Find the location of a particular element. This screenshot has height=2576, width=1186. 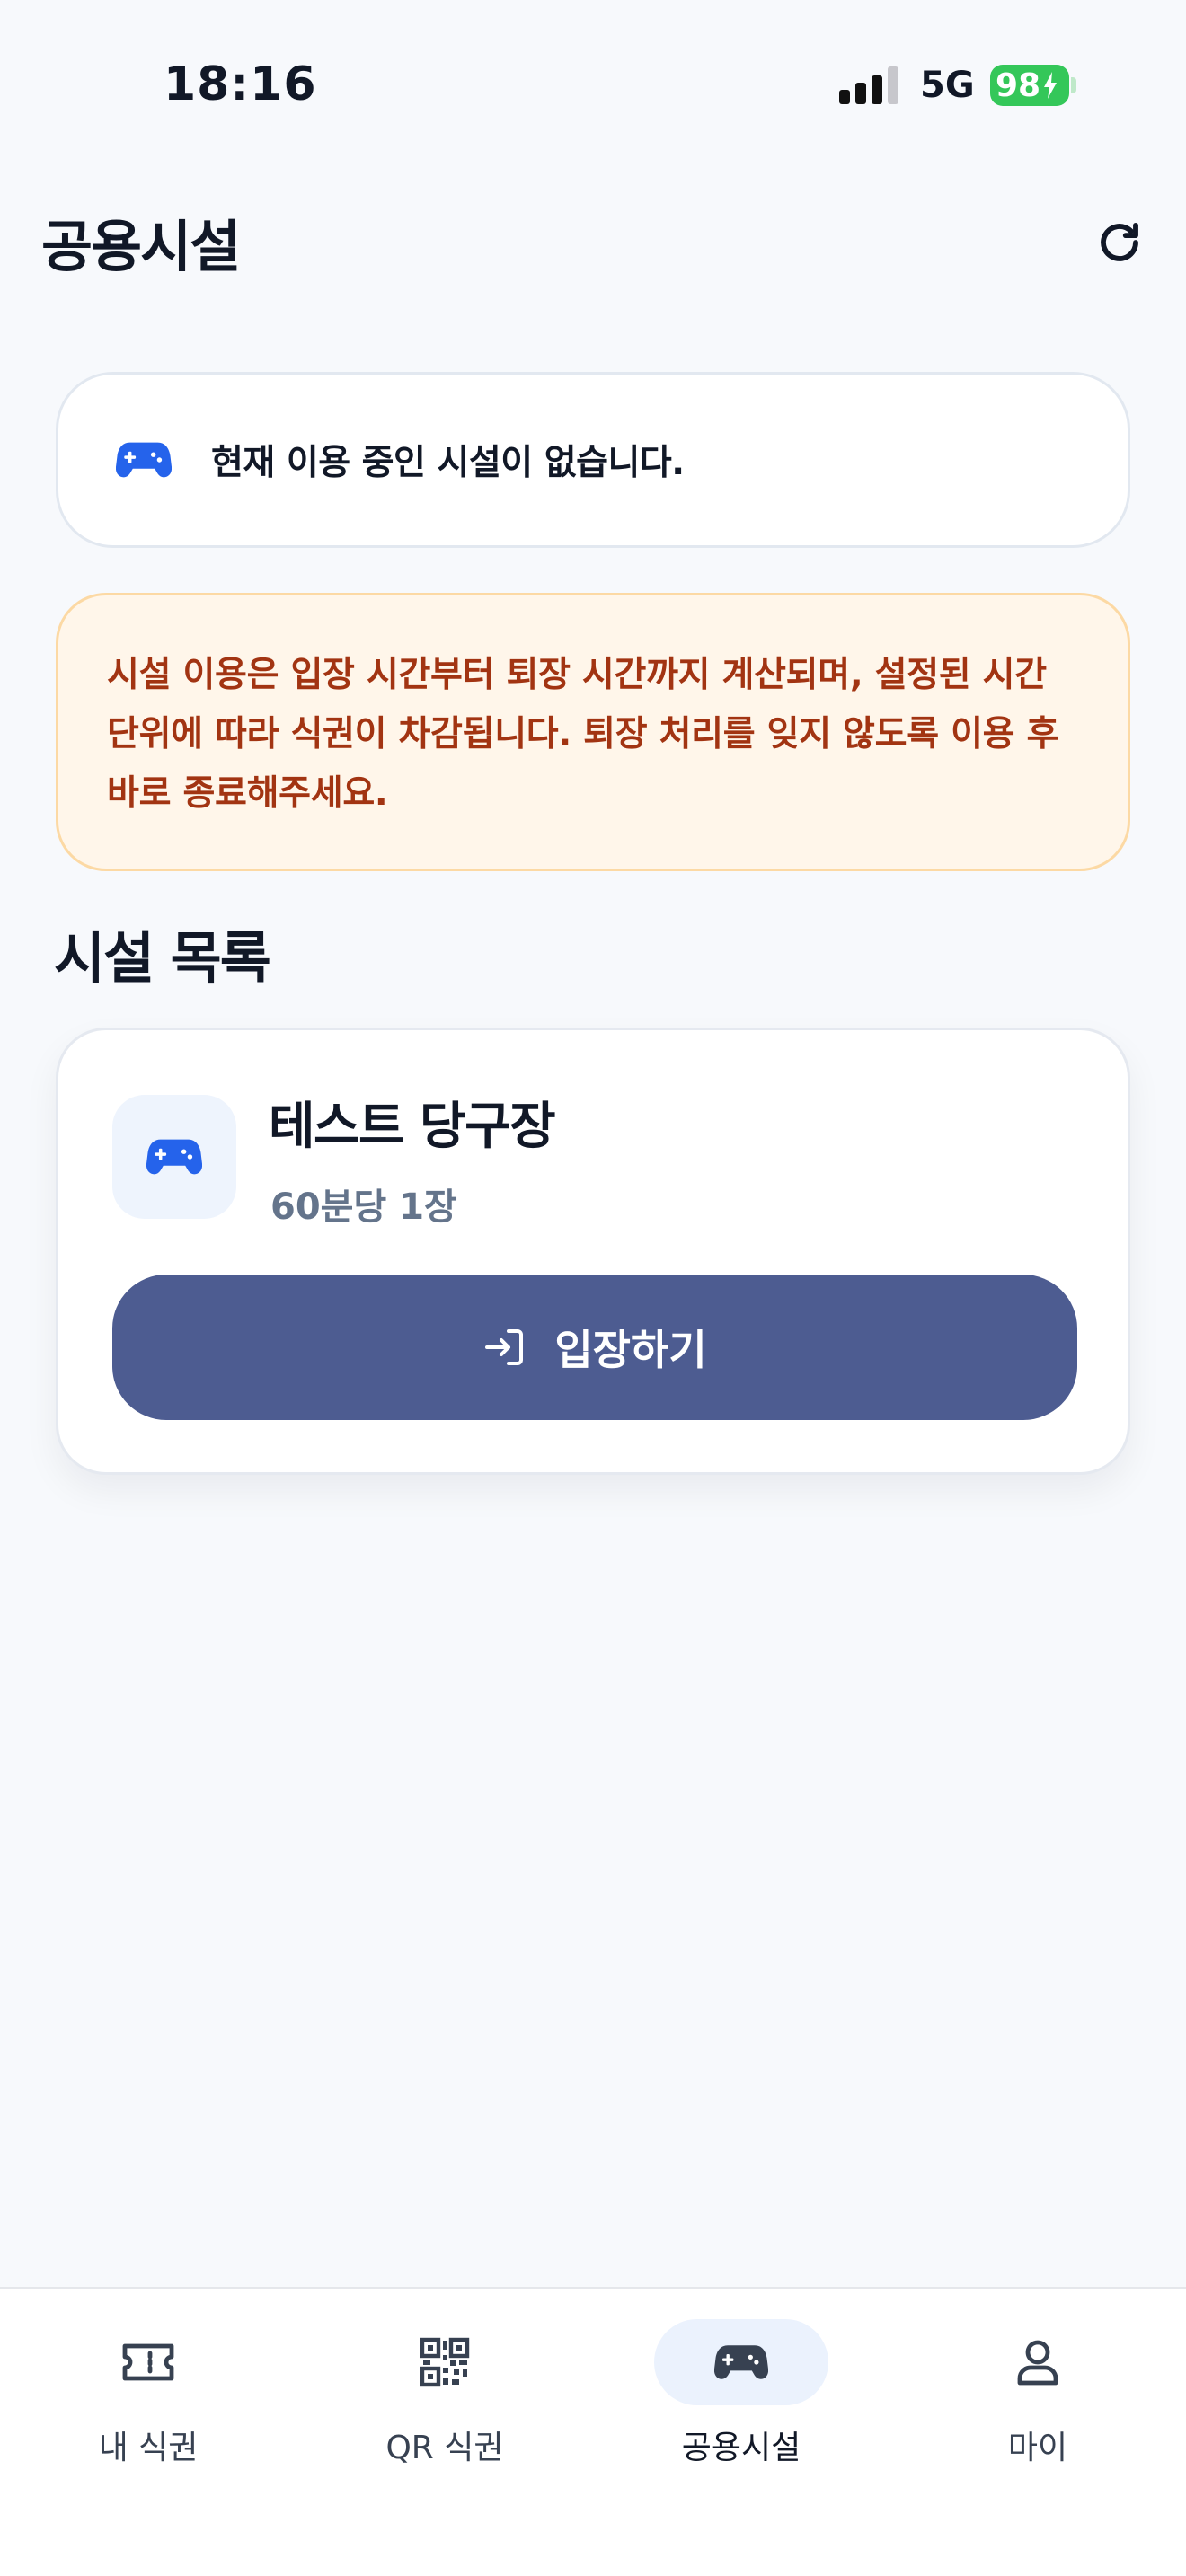

nav-label: 내 식권 is located at coordinates (148, 2448).